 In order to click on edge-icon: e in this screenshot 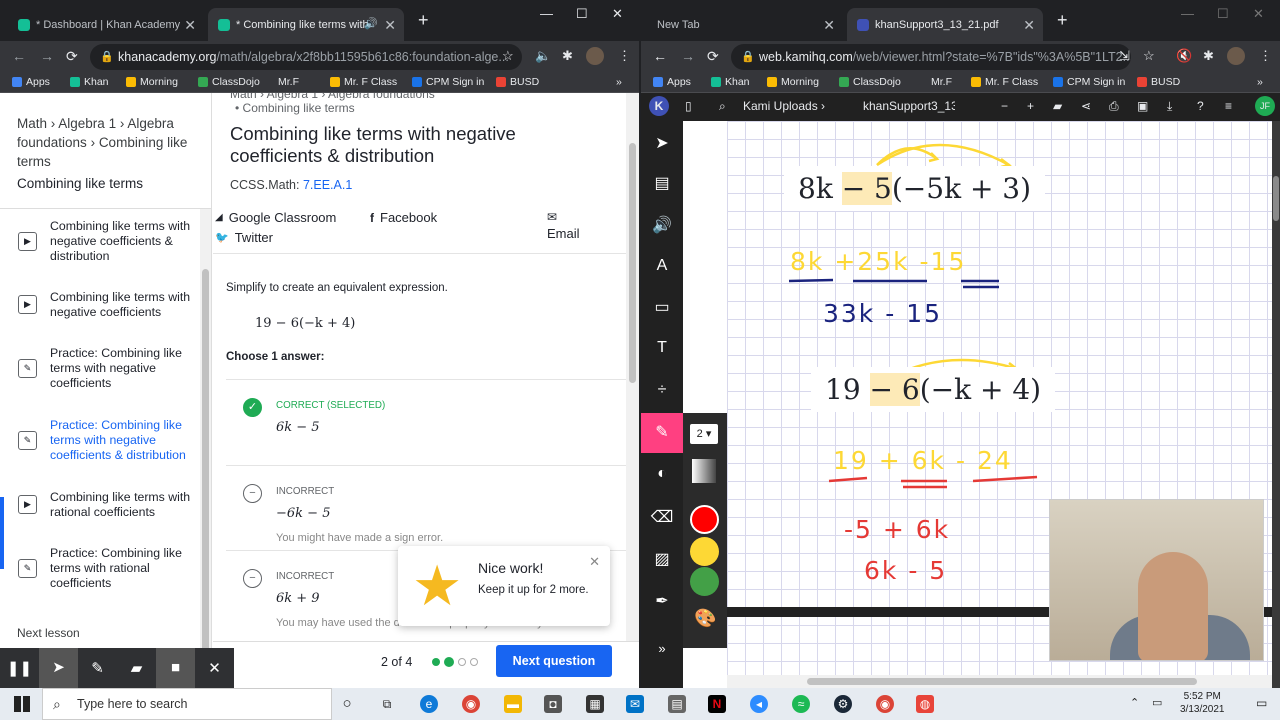, I will do `click(429, 704)`.